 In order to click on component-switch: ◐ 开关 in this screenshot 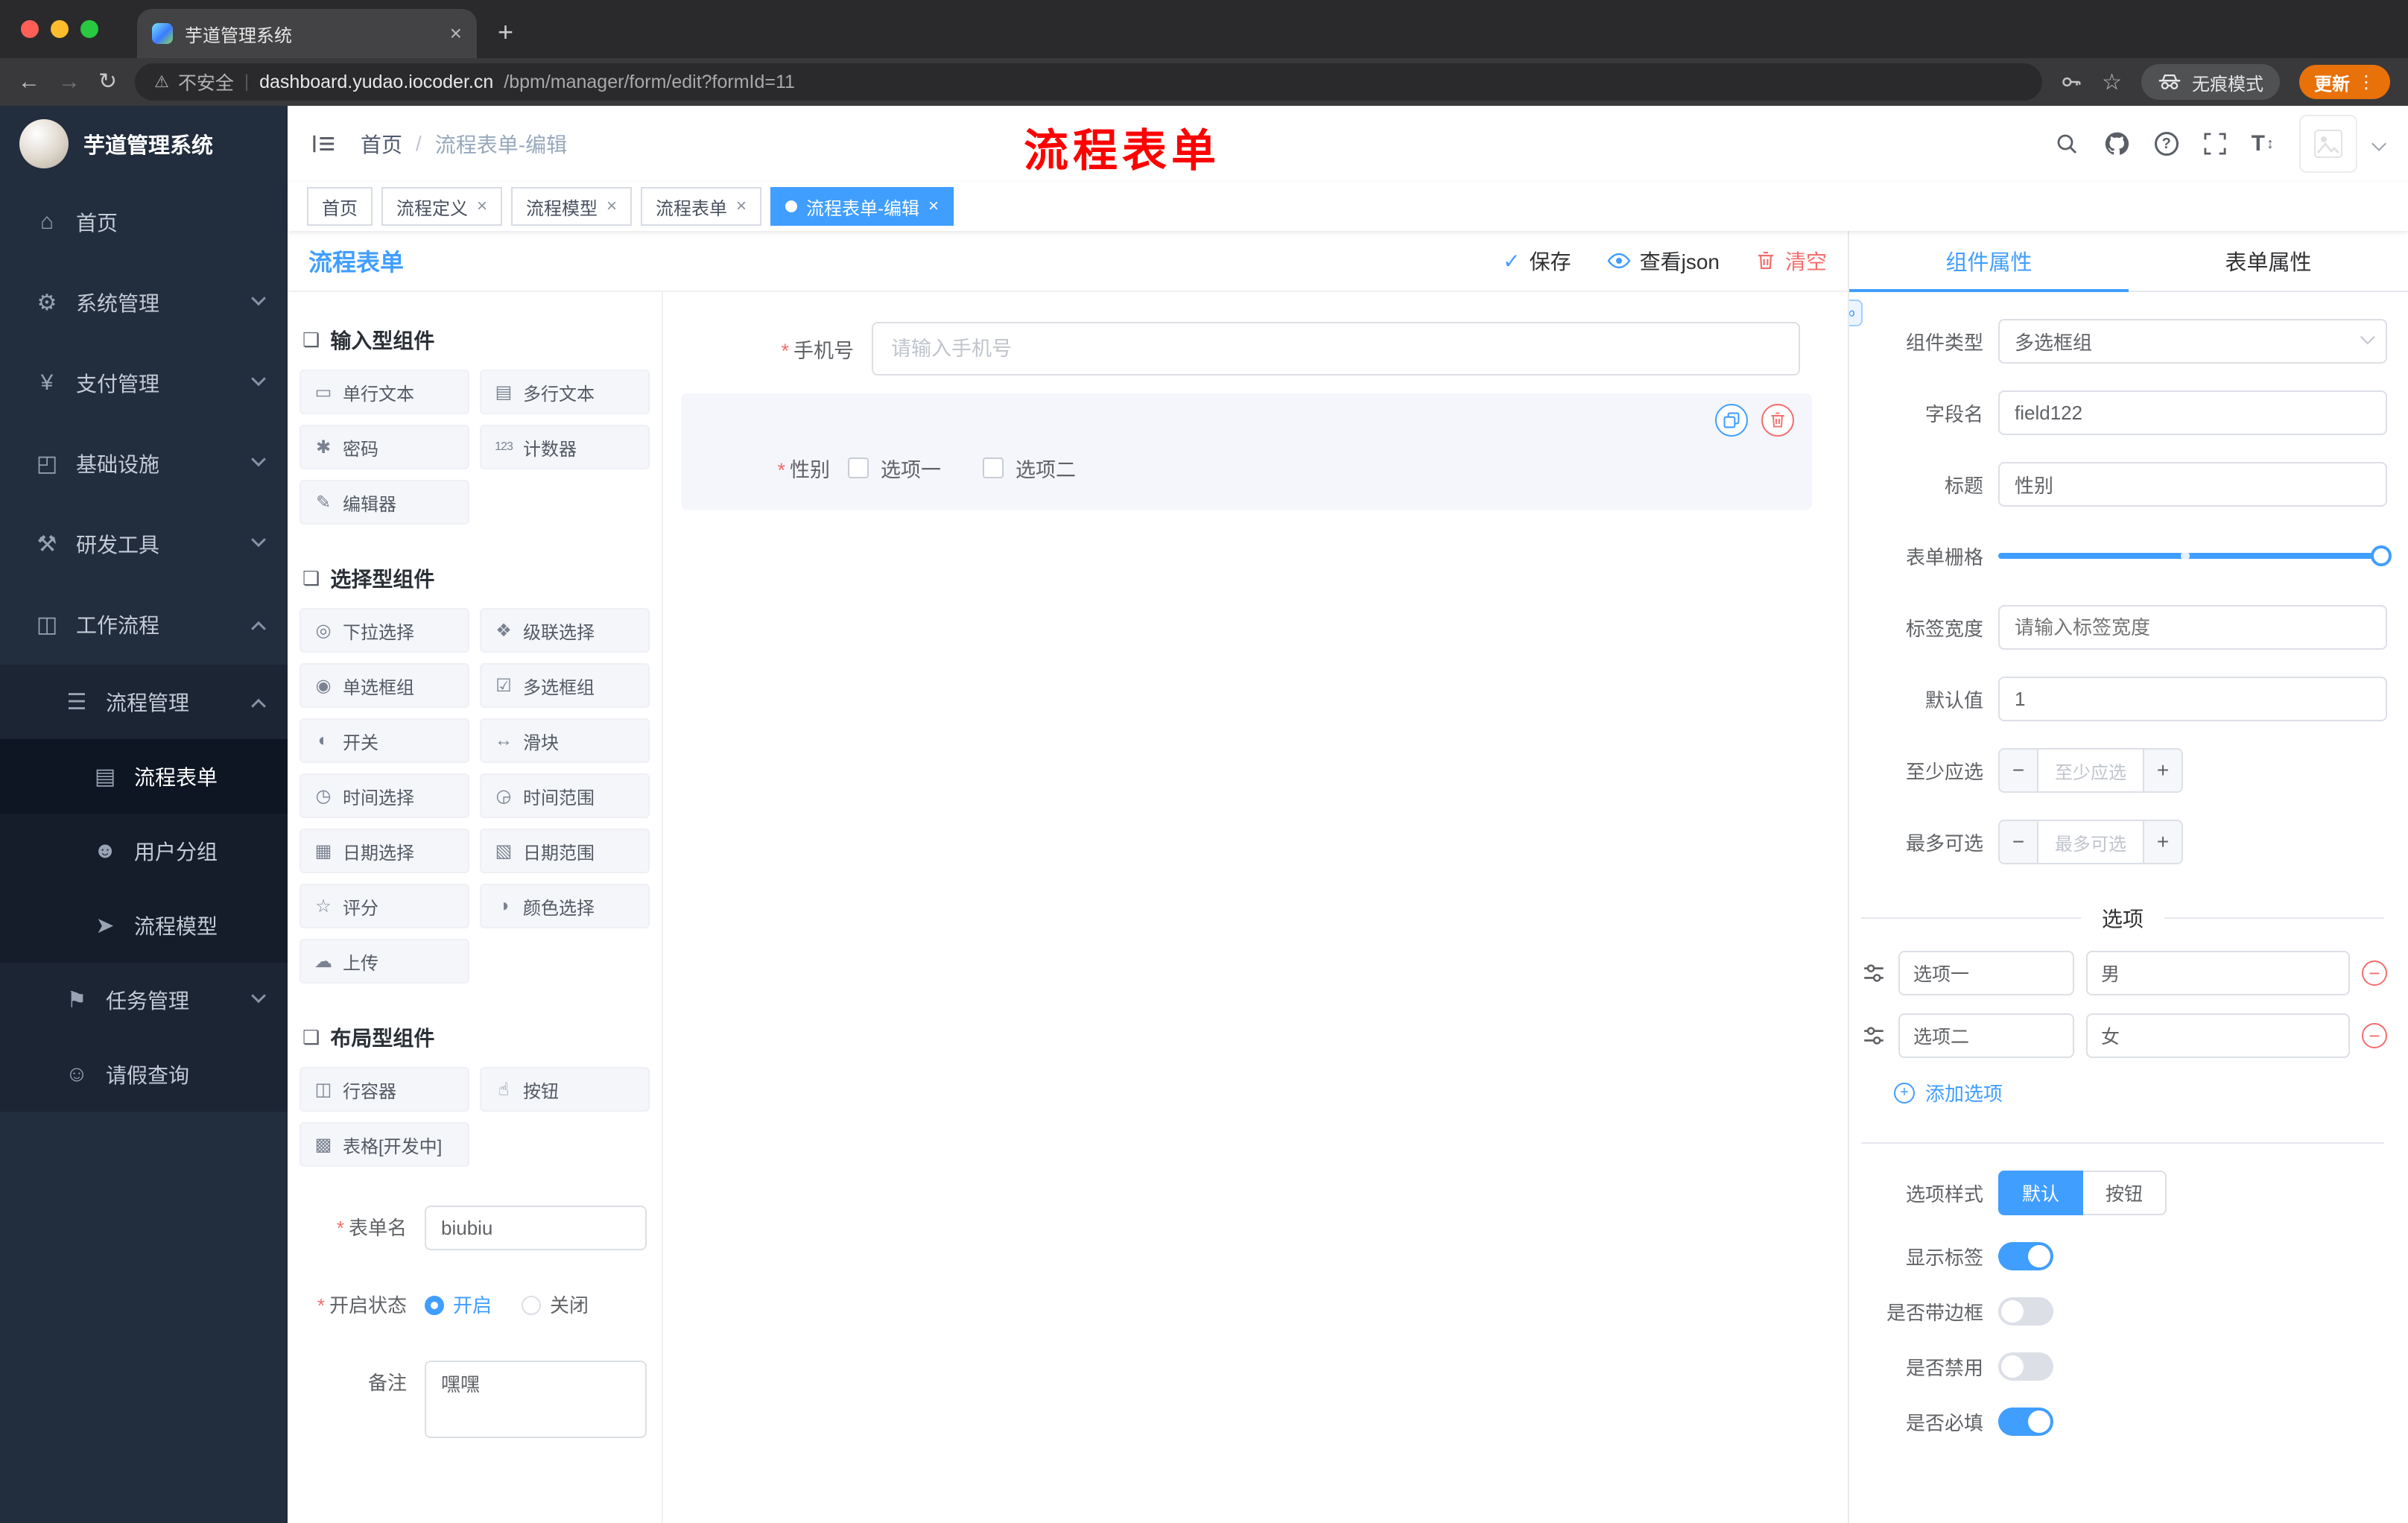, I will do `click(384, 741)`.